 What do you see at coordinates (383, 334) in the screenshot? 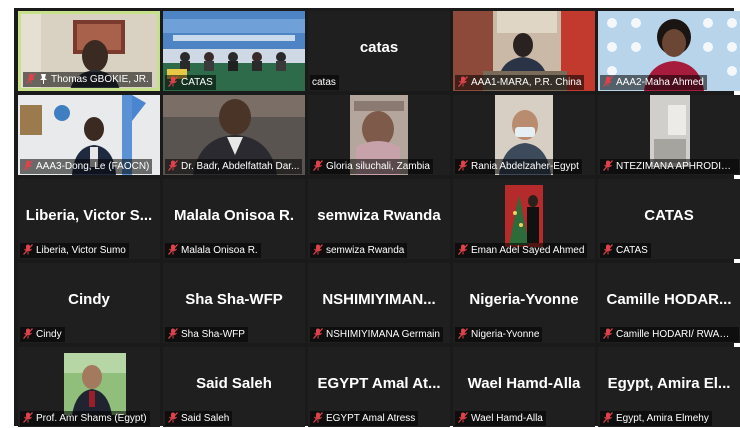
I see `participant-name: NSHIMIYIMANA Germain` at bounding box center [383, 334].